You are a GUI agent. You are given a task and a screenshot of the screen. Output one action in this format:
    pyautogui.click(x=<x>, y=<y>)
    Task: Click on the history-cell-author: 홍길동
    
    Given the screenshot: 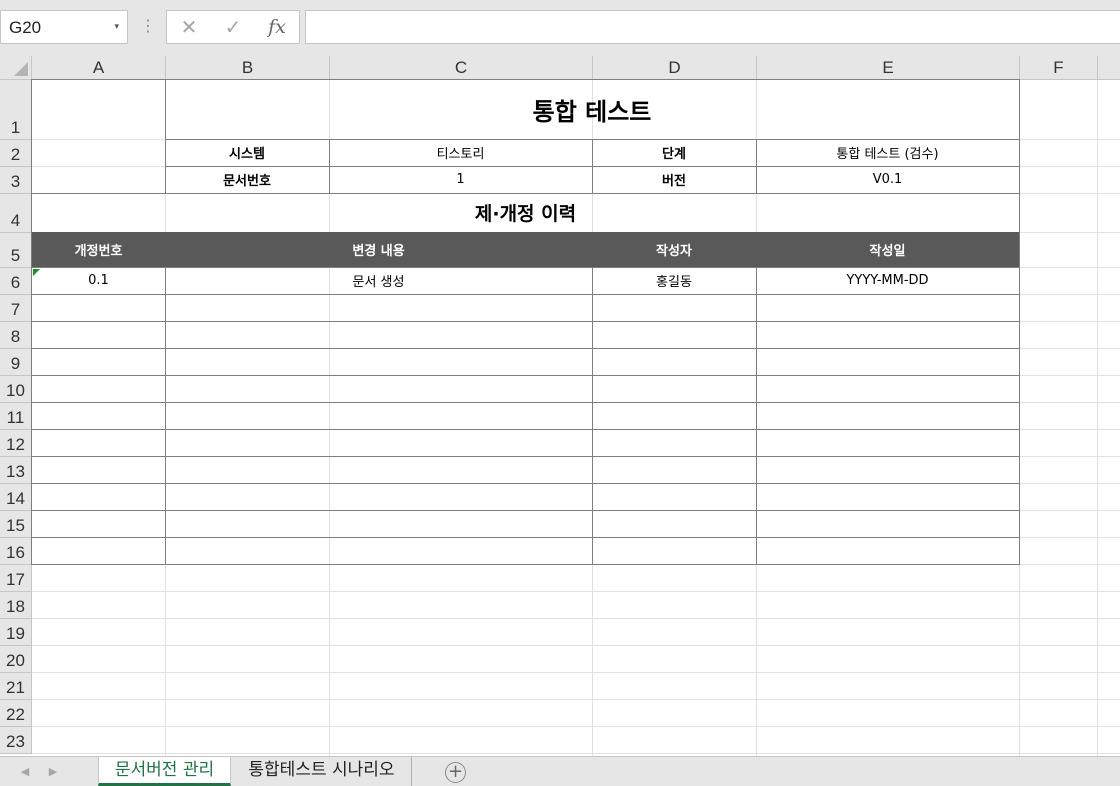 What is the action you would take?
    pyautogui.click(x=674, y=281)
    